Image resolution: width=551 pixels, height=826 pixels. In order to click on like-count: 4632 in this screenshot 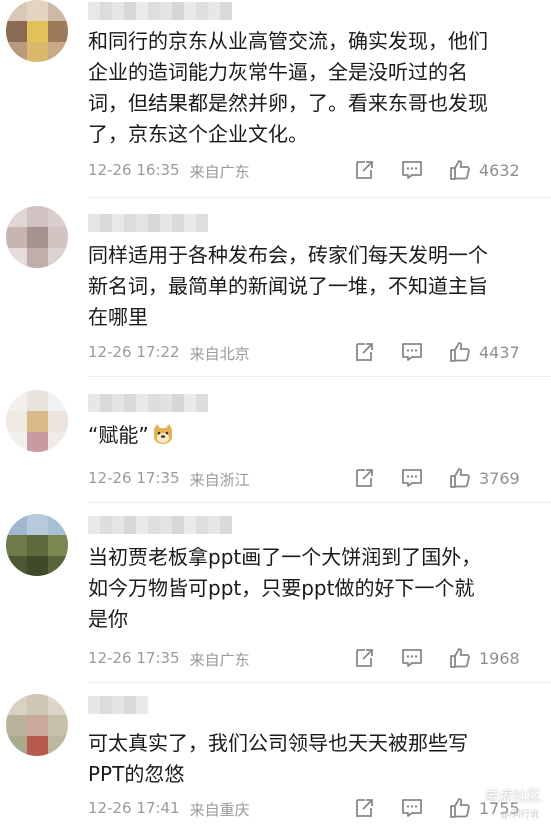, I will do `click(499, 170)`.